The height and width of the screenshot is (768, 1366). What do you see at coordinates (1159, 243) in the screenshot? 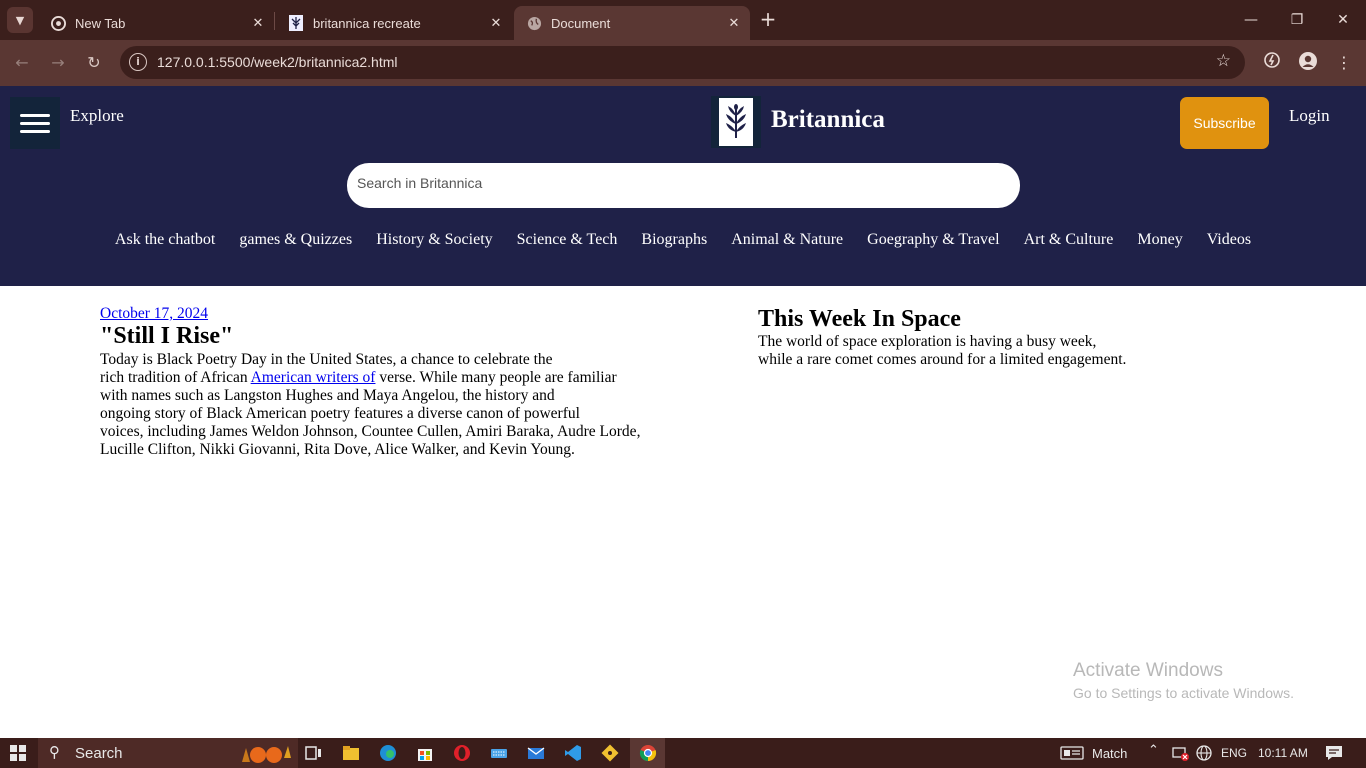
I see `nav-money: Money` at bounding box center [1159, 243].